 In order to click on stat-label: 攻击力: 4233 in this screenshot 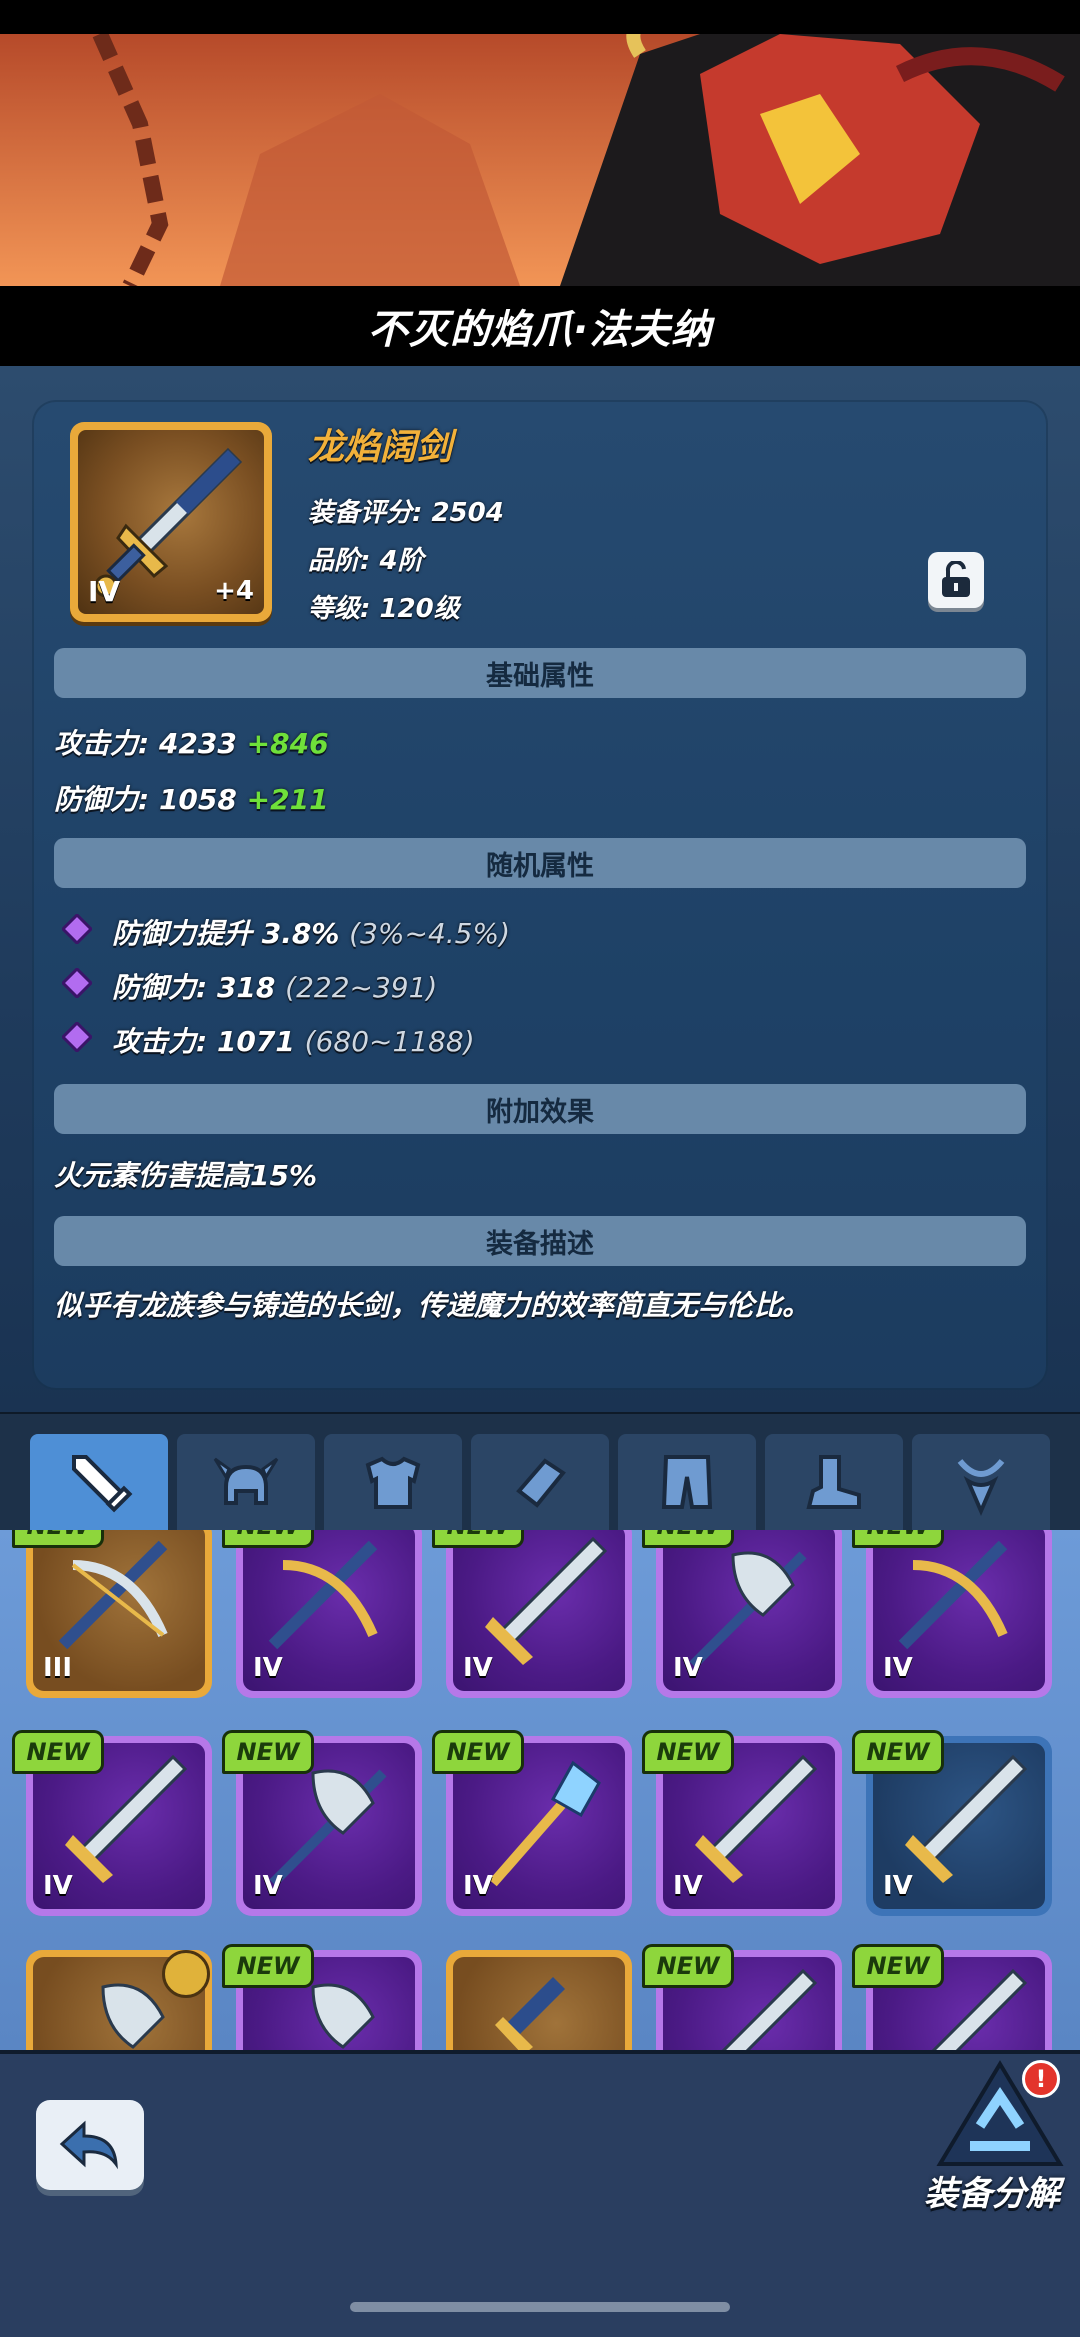, I will do `click(145, 743)`.